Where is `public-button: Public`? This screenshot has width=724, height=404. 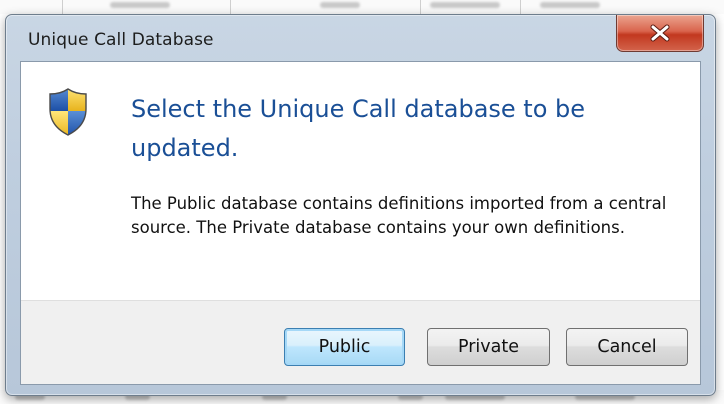 public-button: Public is located at coordinates (344, 347).